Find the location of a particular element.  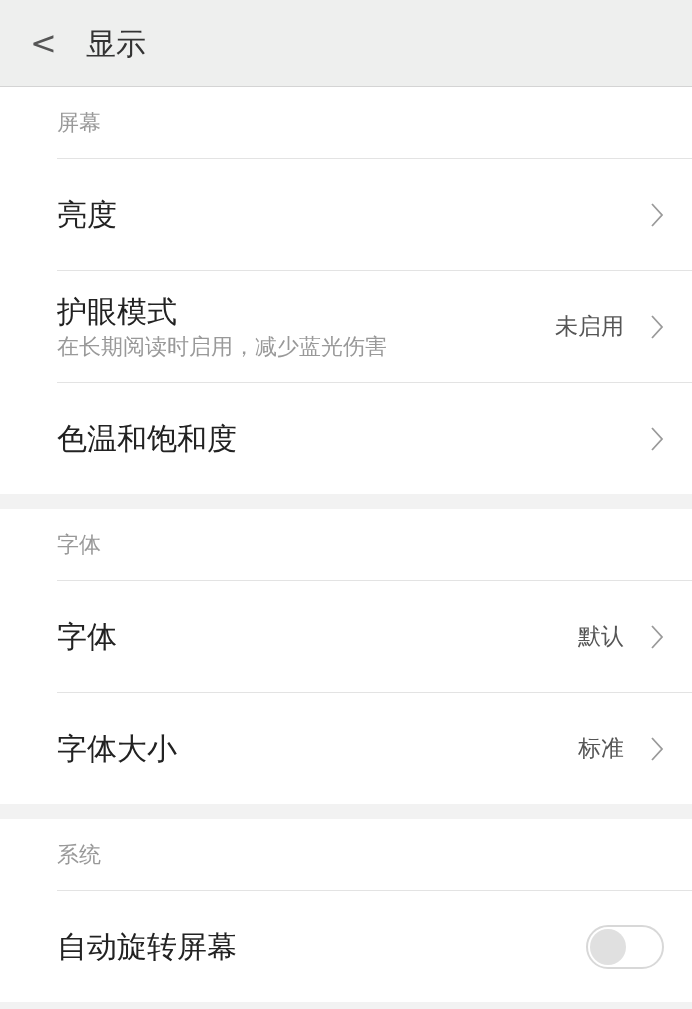

setting-value: 默认 is located at coordinates (601, 637).